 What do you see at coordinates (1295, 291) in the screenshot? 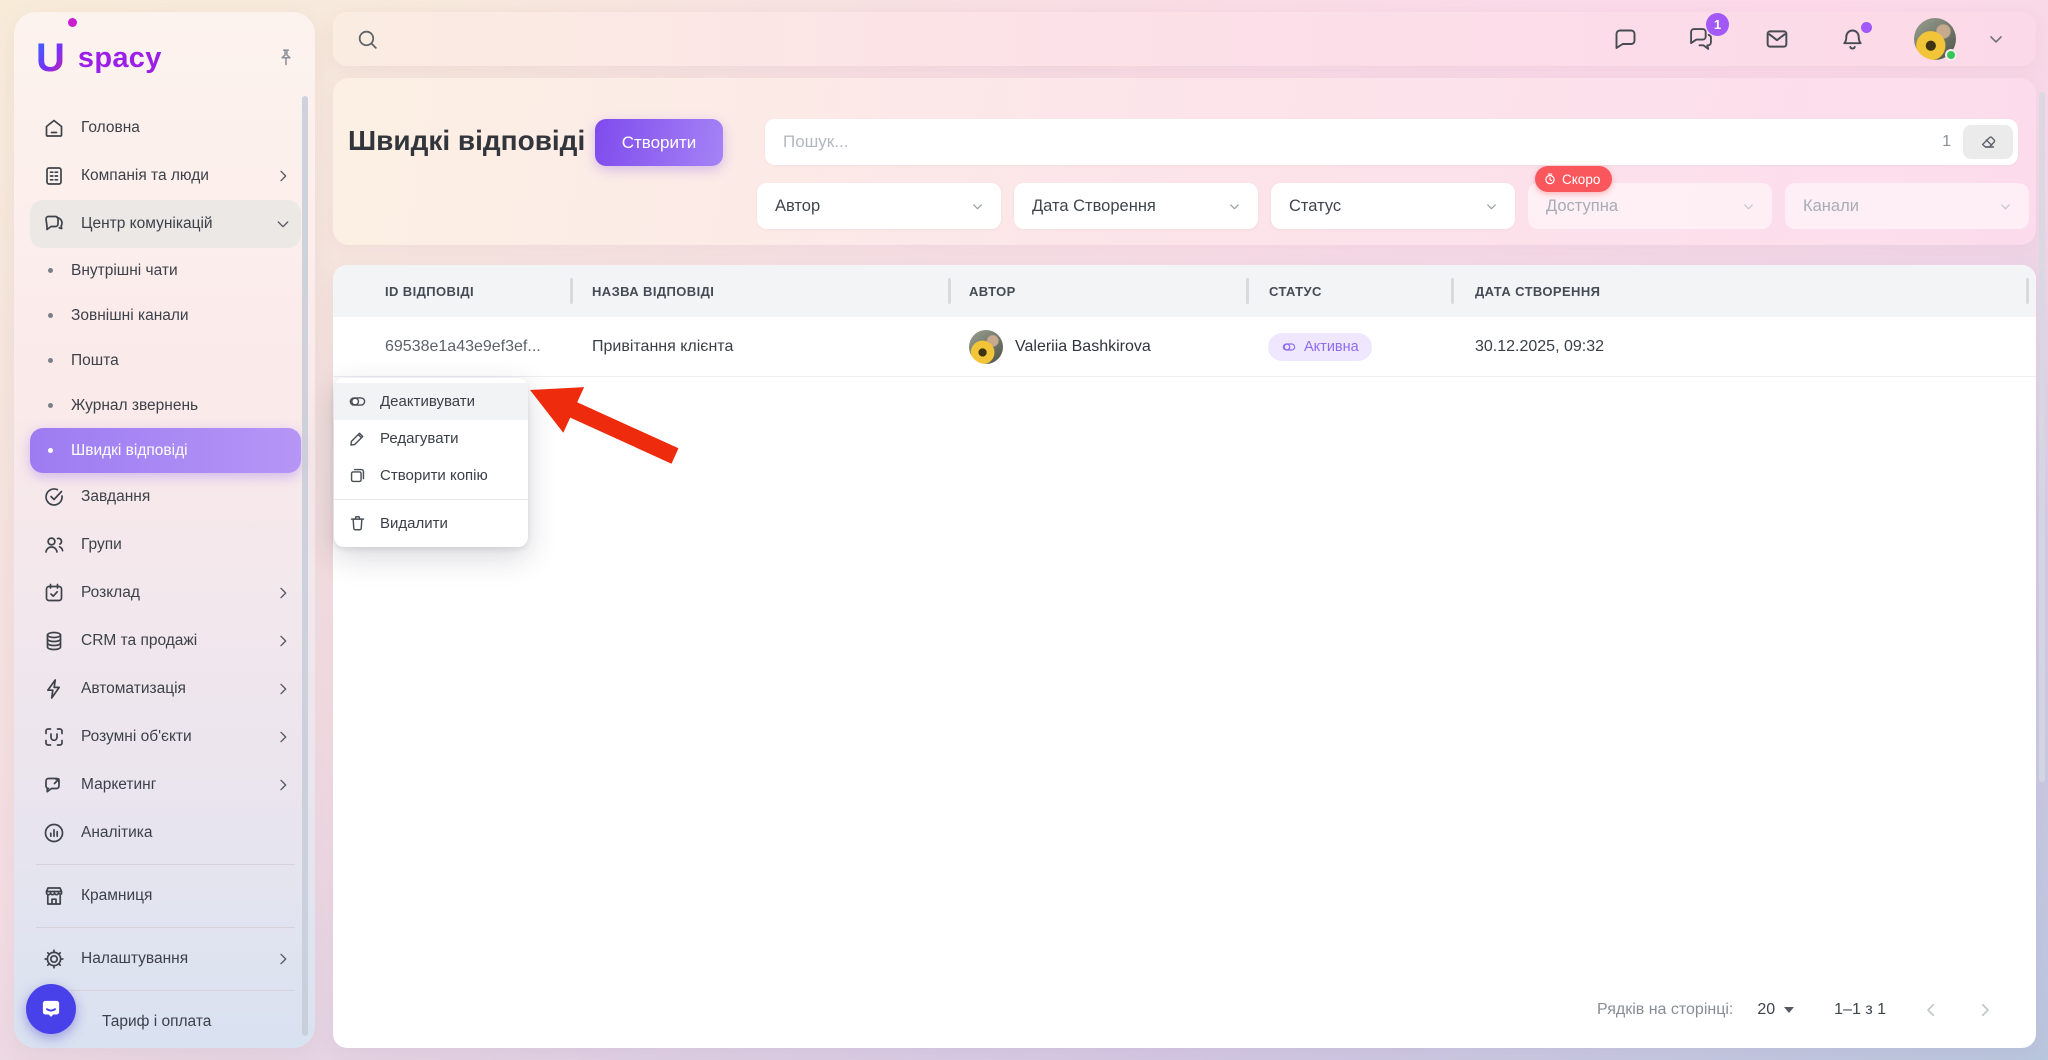
I see `column-header-status: СТАТУС` at bounding box center [1295, 291].